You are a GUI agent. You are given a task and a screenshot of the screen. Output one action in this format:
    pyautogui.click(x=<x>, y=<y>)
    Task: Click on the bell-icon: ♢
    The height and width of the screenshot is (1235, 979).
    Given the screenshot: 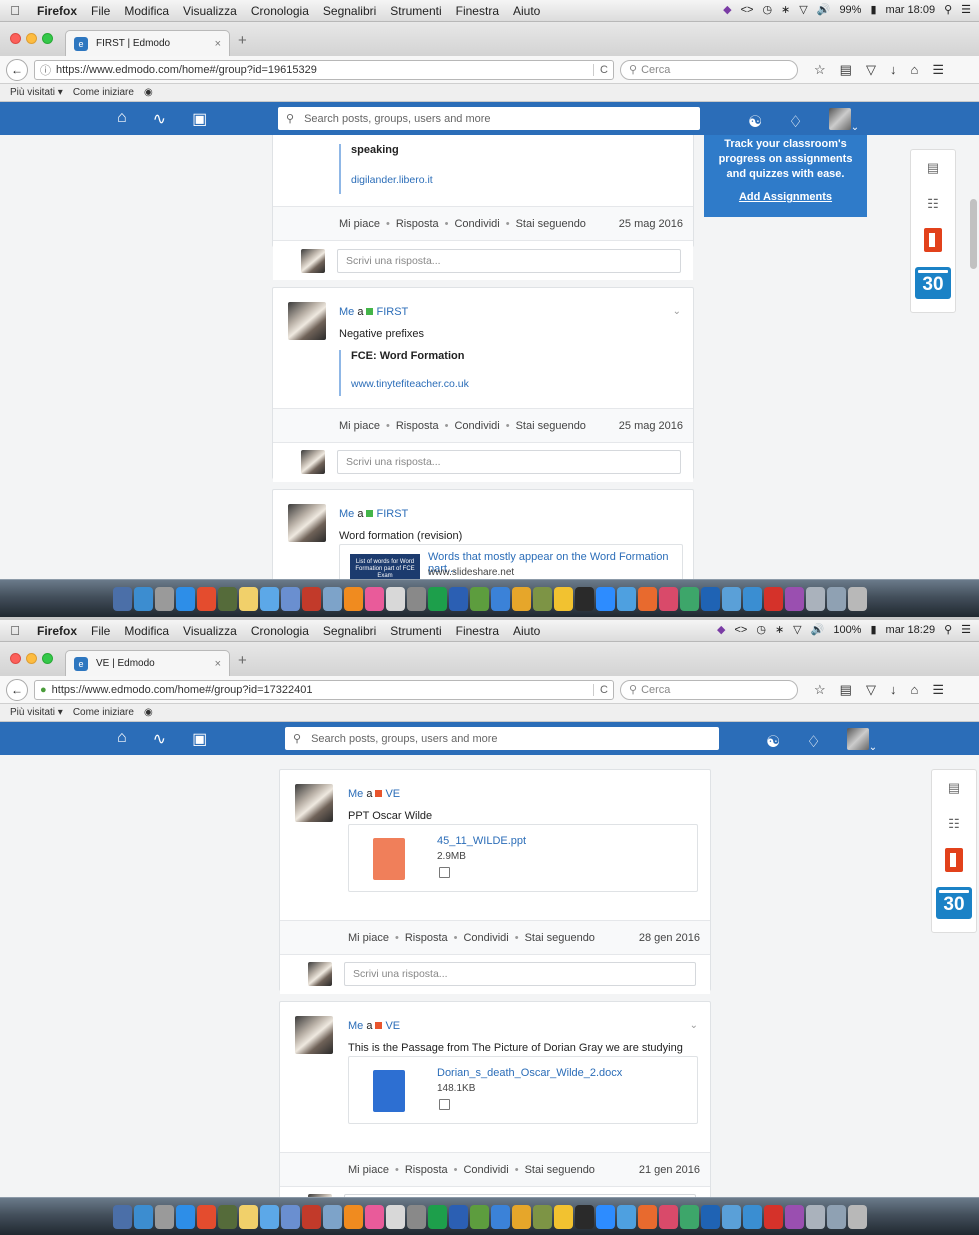 What is the action you would take?
    pyautogui.click(x=813, y=742)
    